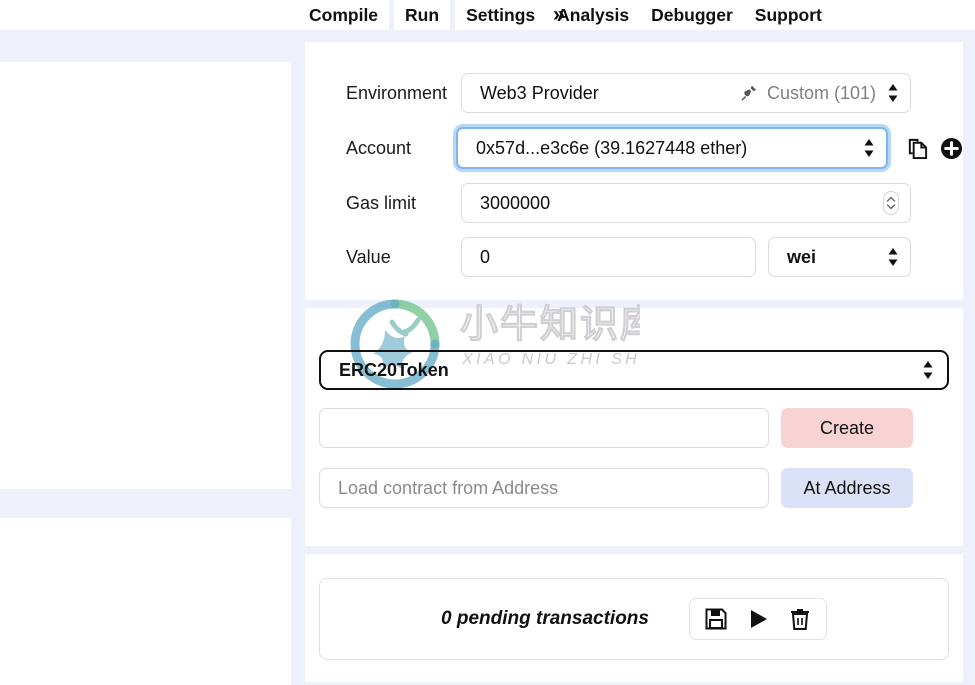 This screenshot has height=685, width=975. Describe the element at coordinates (145, 601) in the screenshot. I see `left-panel-bottom` at that location.